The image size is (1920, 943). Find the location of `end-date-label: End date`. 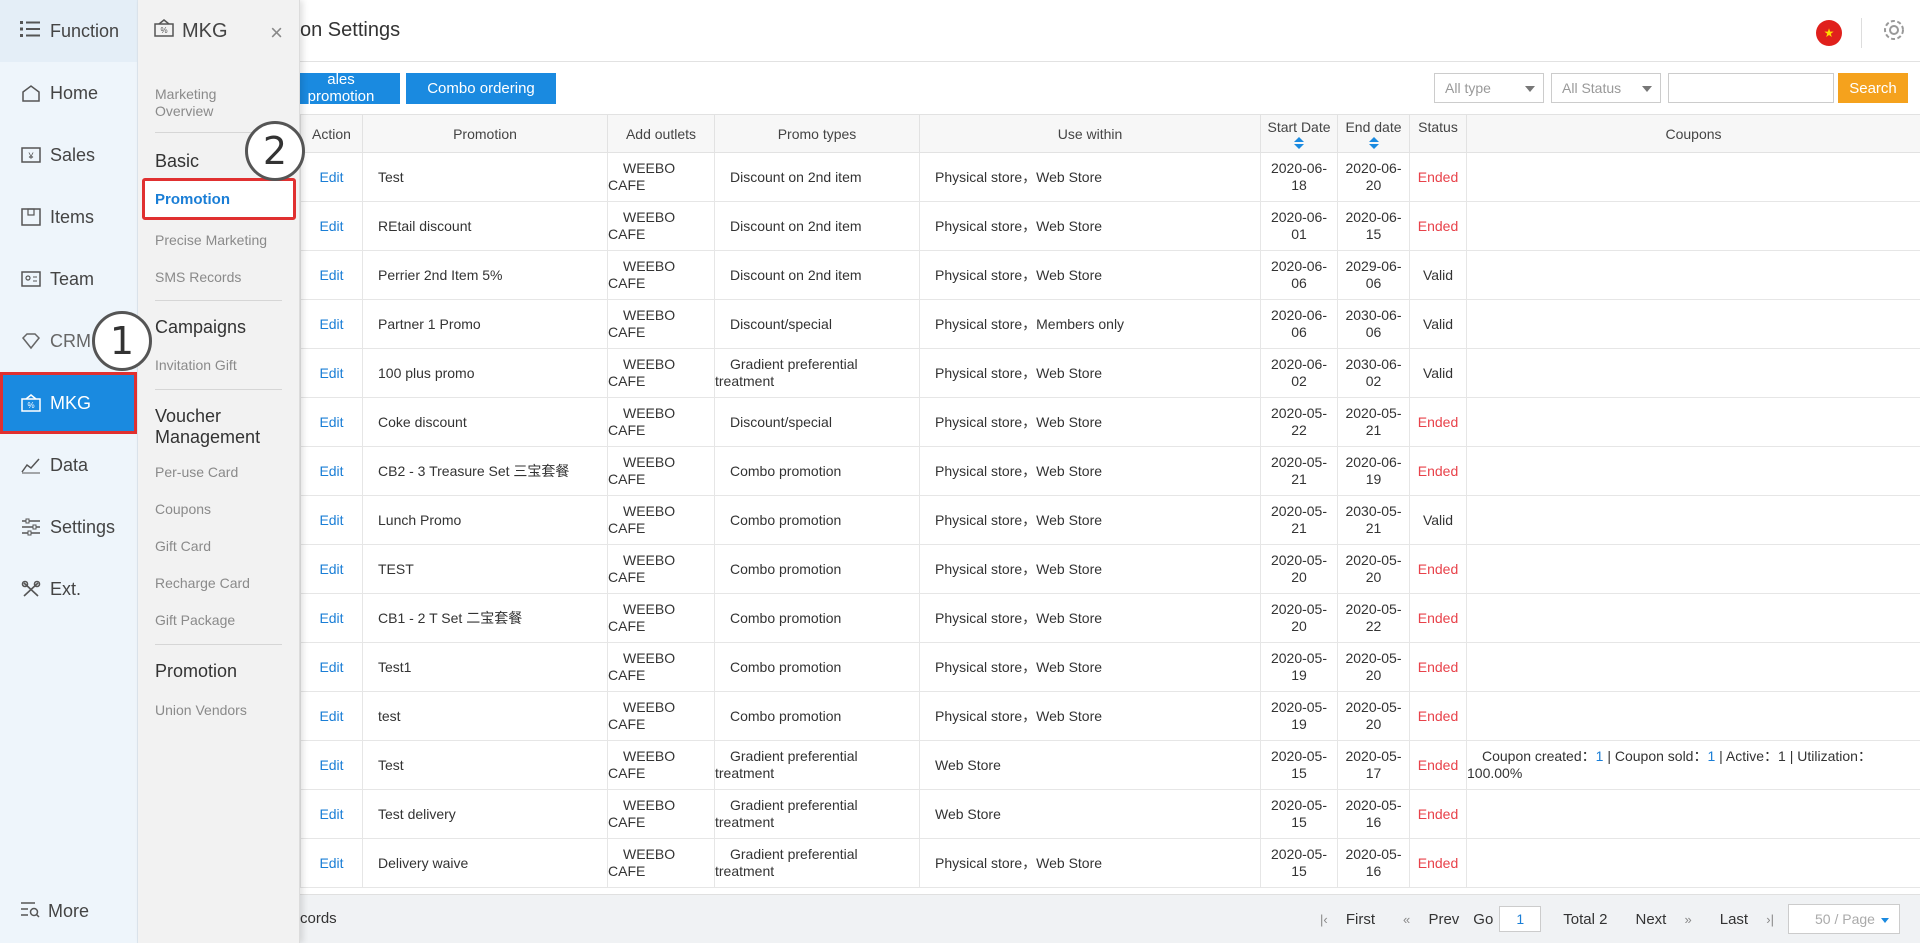

end-date-label: End date is located at coordinates (1373, 126).